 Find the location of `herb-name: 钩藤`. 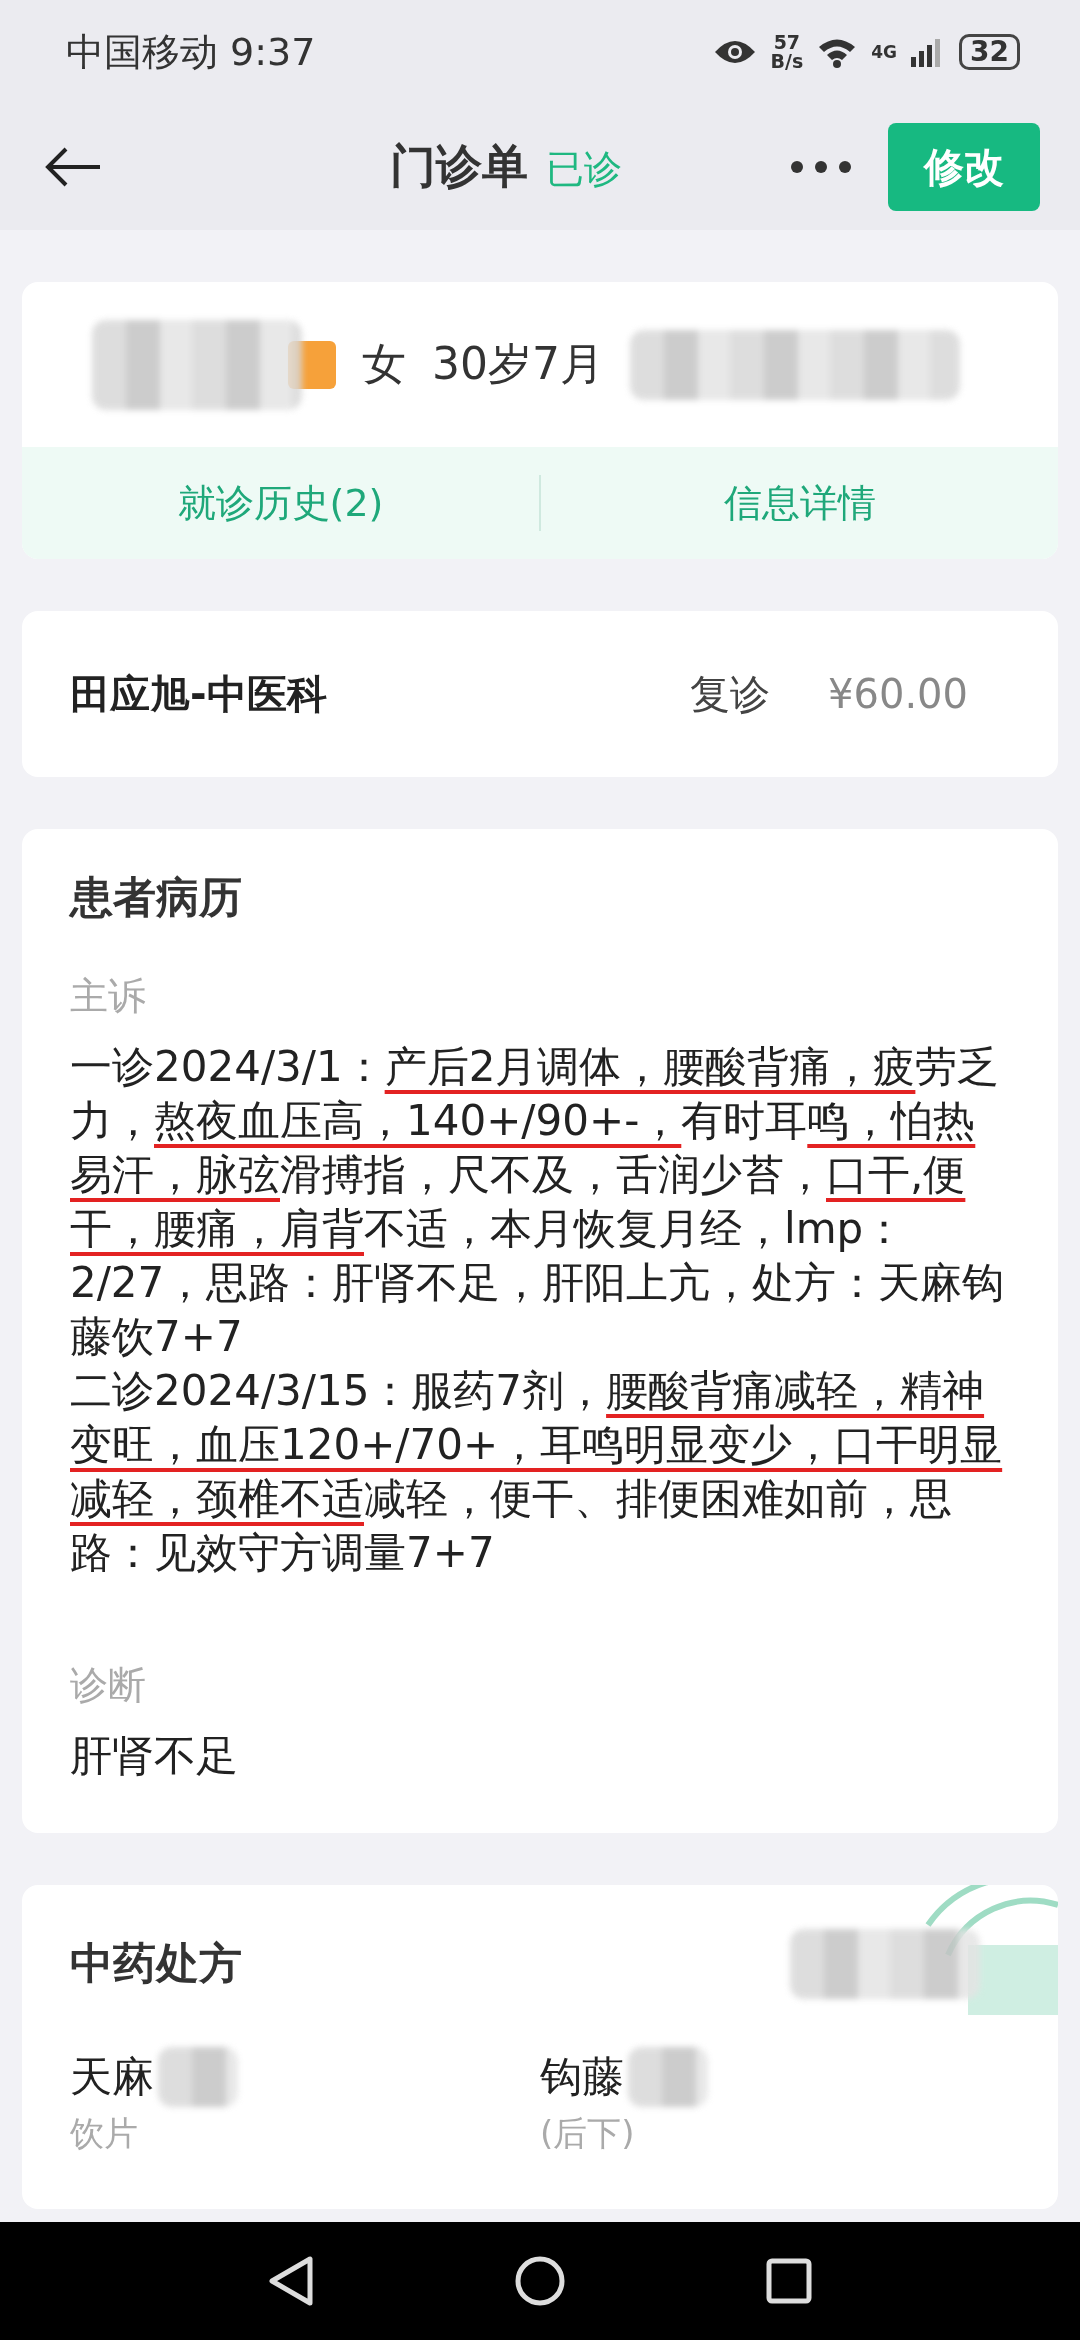

herb-name: 钩藤 is located at coordinates (582, 2077).